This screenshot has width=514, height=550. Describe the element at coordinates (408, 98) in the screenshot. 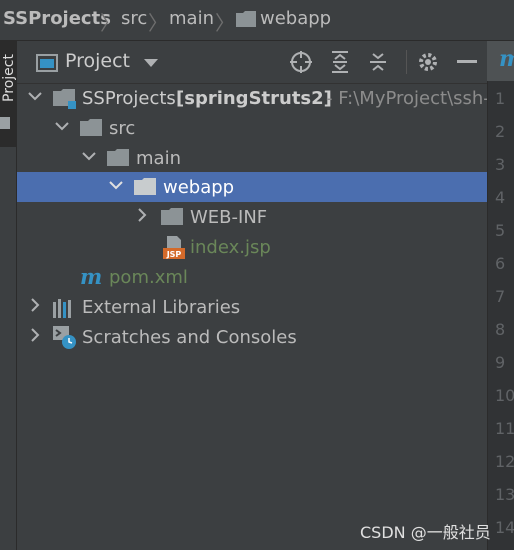

I see `root-path: - F:\MyProject\ssh-` at that location.